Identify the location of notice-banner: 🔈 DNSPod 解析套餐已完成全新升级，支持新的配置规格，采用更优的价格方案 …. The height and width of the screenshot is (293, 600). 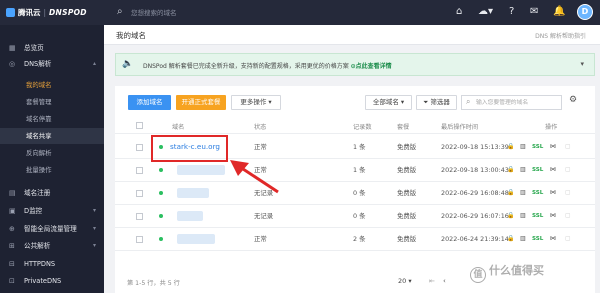
(355, 64).